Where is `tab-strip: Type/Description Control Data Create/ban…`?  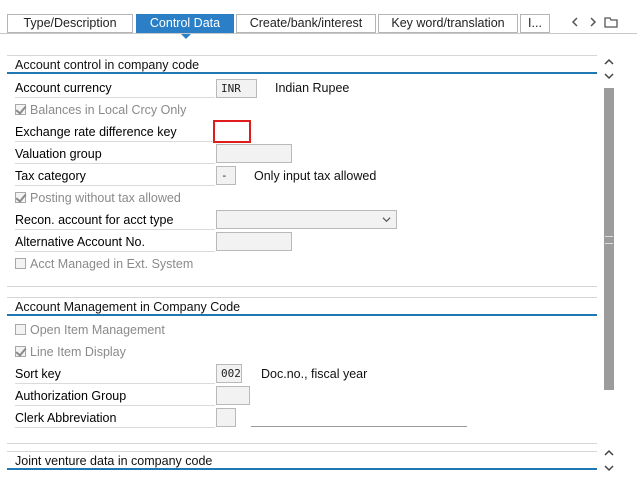
tab-strip: Type/Description Control Data Create/ban… is located at coordinates (318, 19).